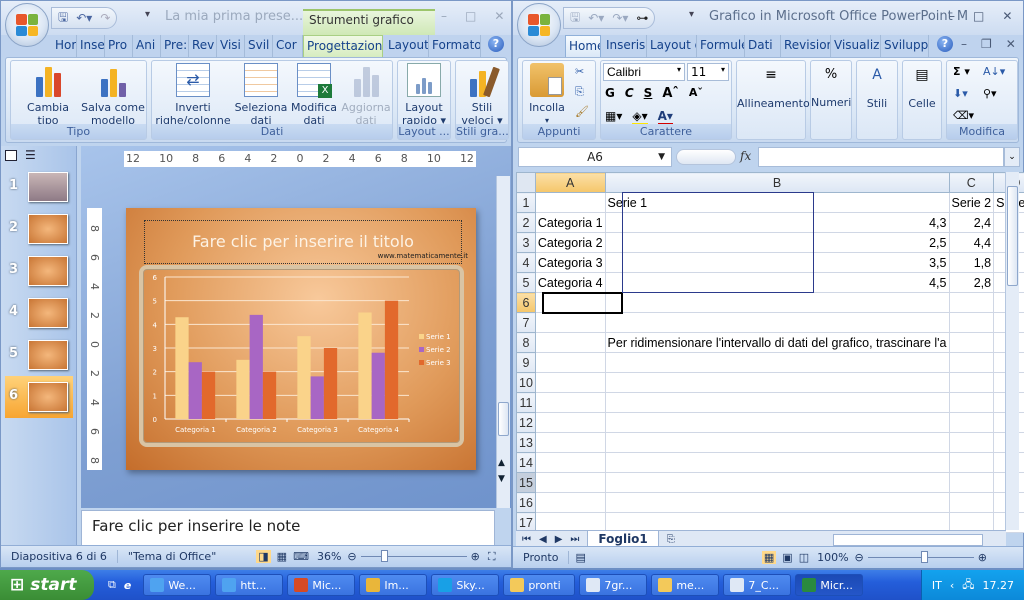 This screenshot has height=600, width=1024. Describe the element at coordinates (203, 46) in the screenshot. I see `tab-review: Rev` at that location.